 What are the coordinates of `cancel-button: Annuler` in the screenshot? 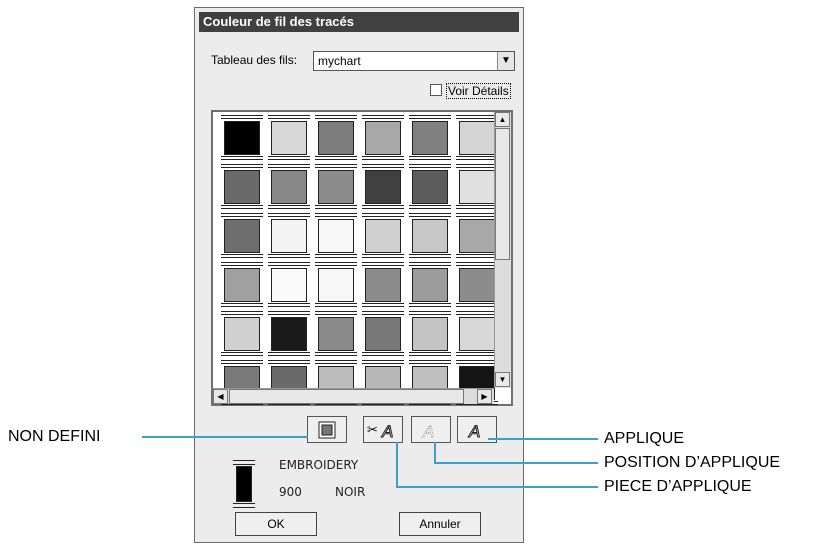 It's located at (440, 524).